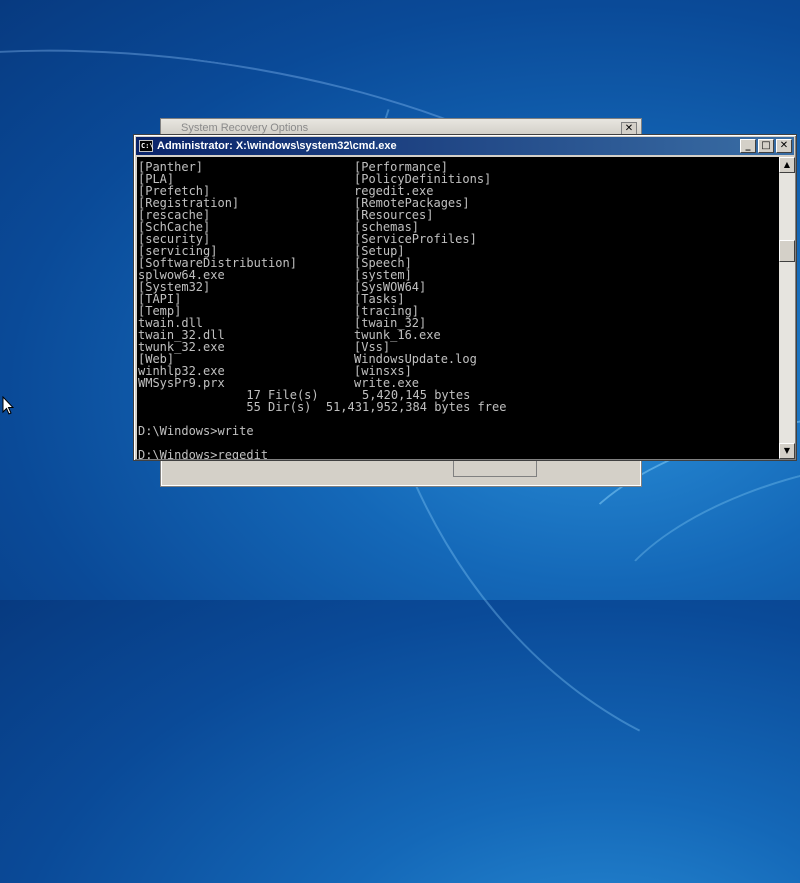 The image size is (800, 883). I want to click on console-line: 55 Dir(s) 51,431,952,384 bytes free, so click(322, 407).